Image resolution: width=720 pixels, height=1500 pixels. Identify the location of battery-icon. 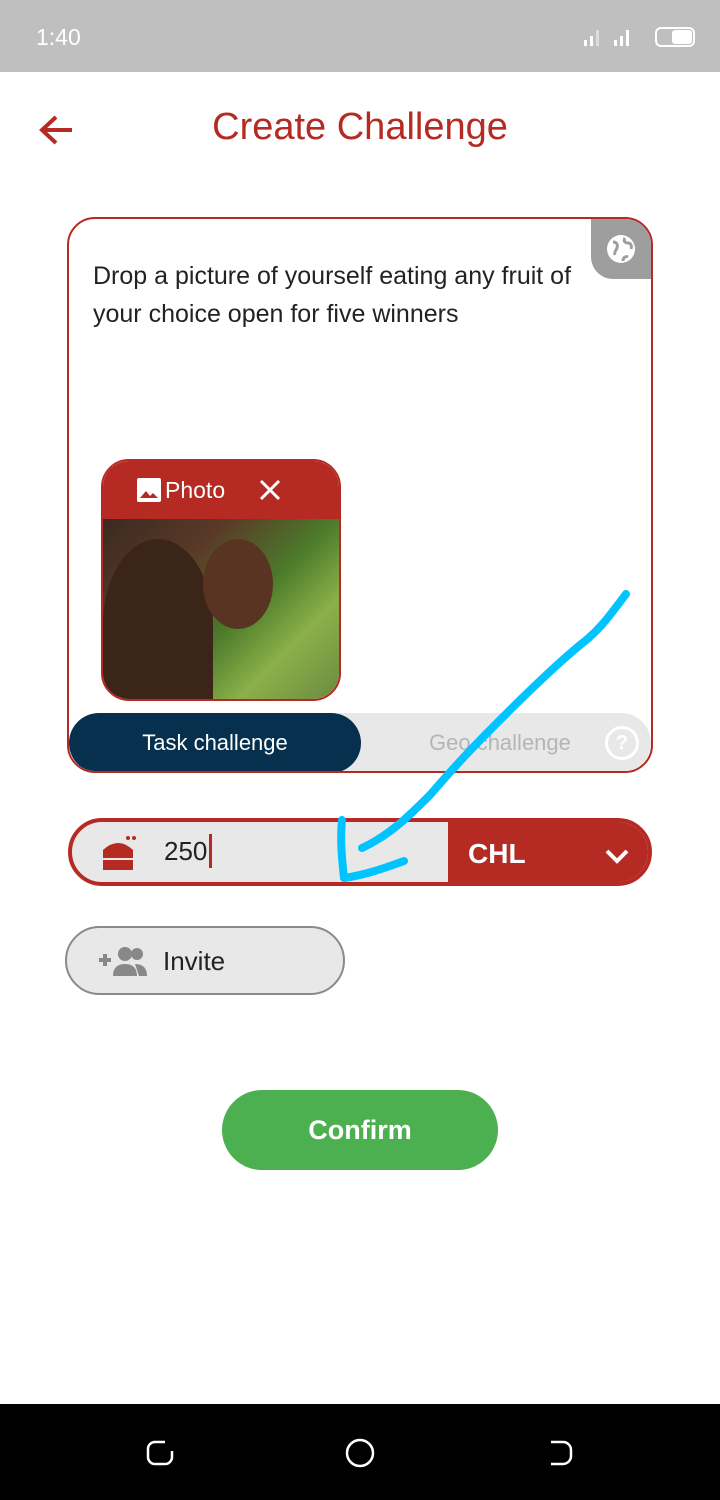
(675, 37).